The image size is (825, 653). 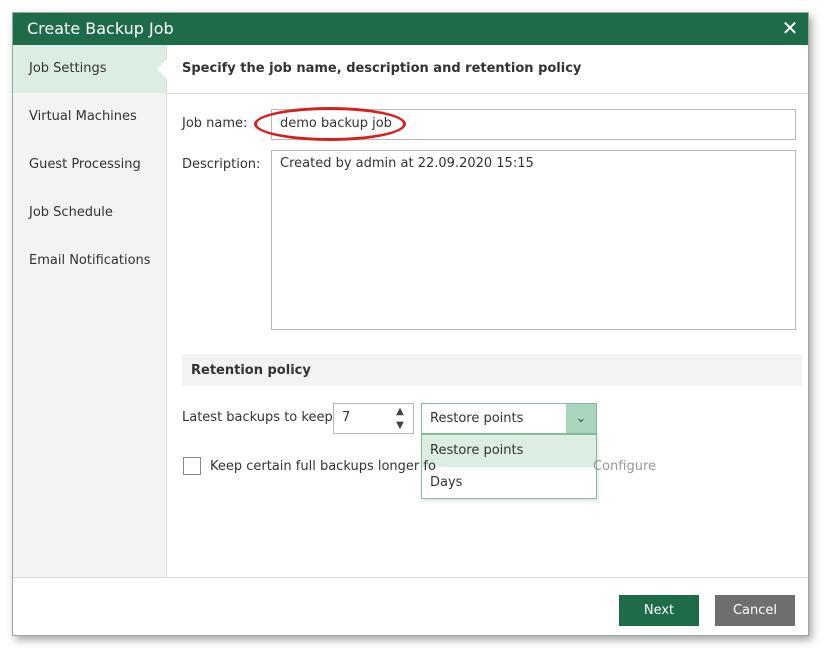 I want to click on keep-full-backups-label: Keep certain full backups longer fo, so click(x=323, y=466).